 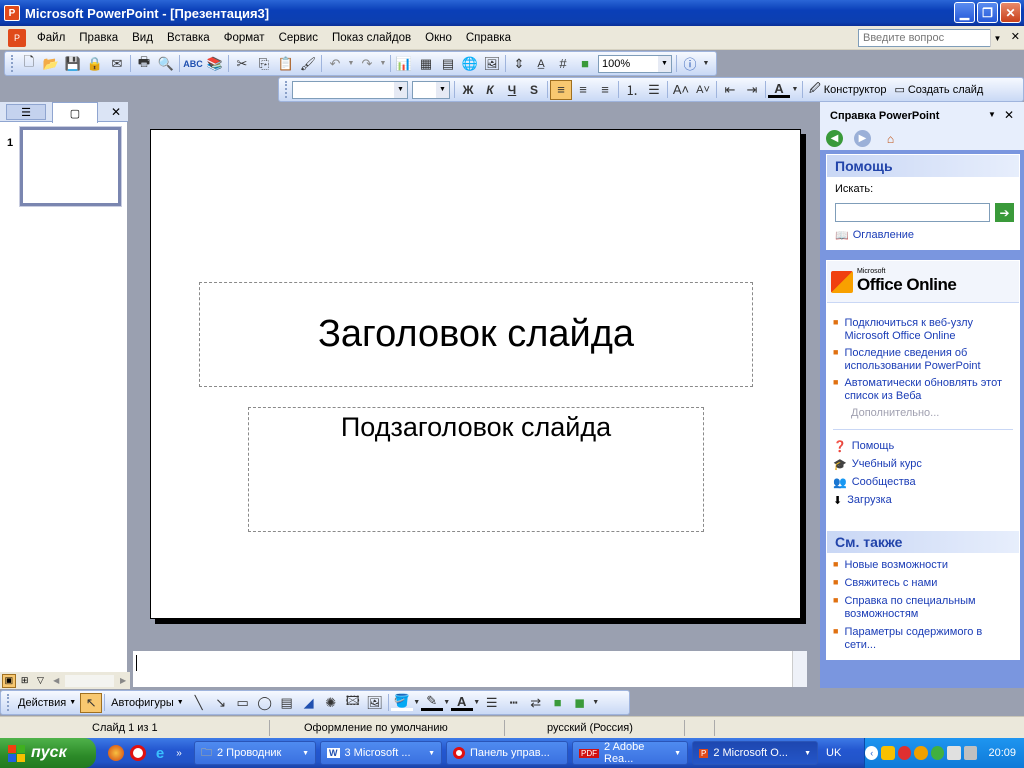 What do you see at coordinates (923, 608) in the screenshot?
I see `see-also-accessibility: ■ Справка по специальным возможностям` at bounding box center [923, 608].